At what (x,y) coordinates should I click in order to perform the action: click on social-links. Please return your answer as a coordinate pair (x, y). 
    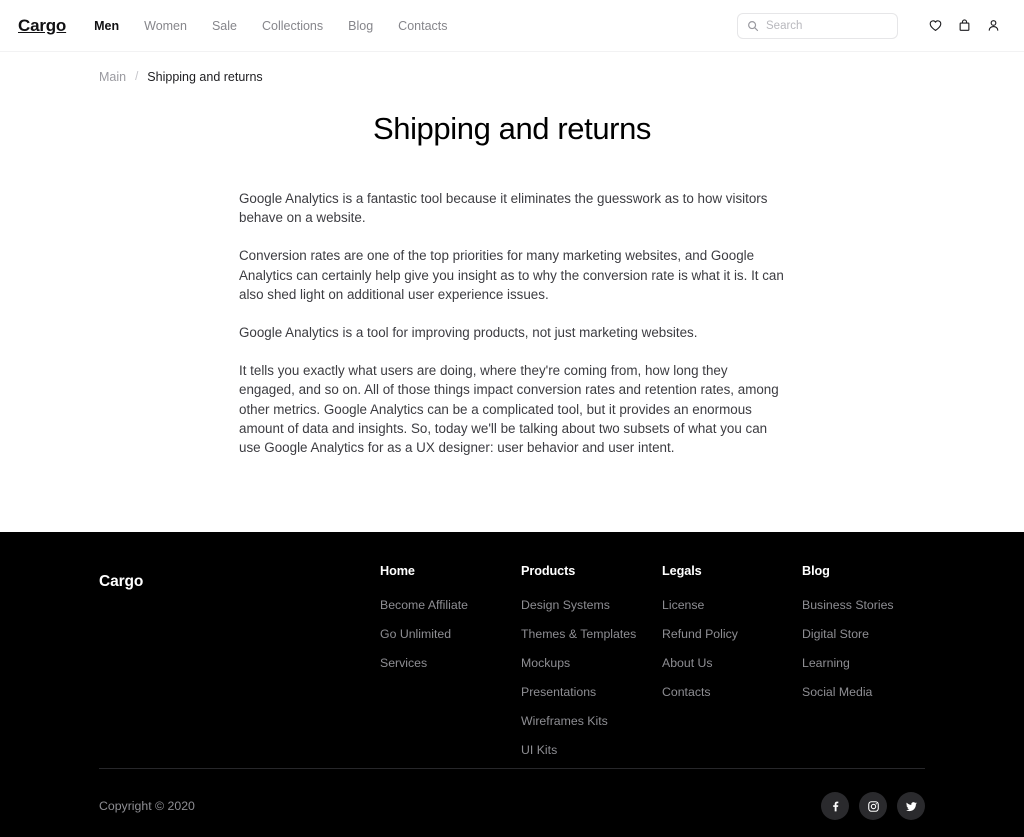
    Looking at the image, I should click on (873, 806).